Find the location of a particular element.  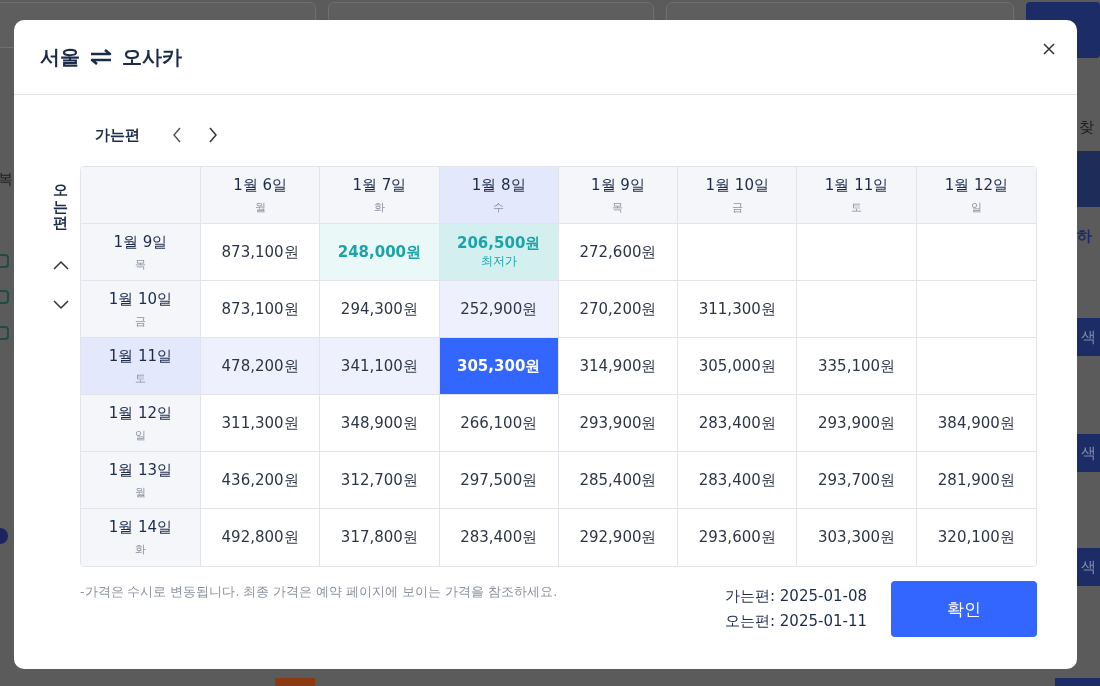

outbound-label: 가는편 is located at coordinates (117, 135).